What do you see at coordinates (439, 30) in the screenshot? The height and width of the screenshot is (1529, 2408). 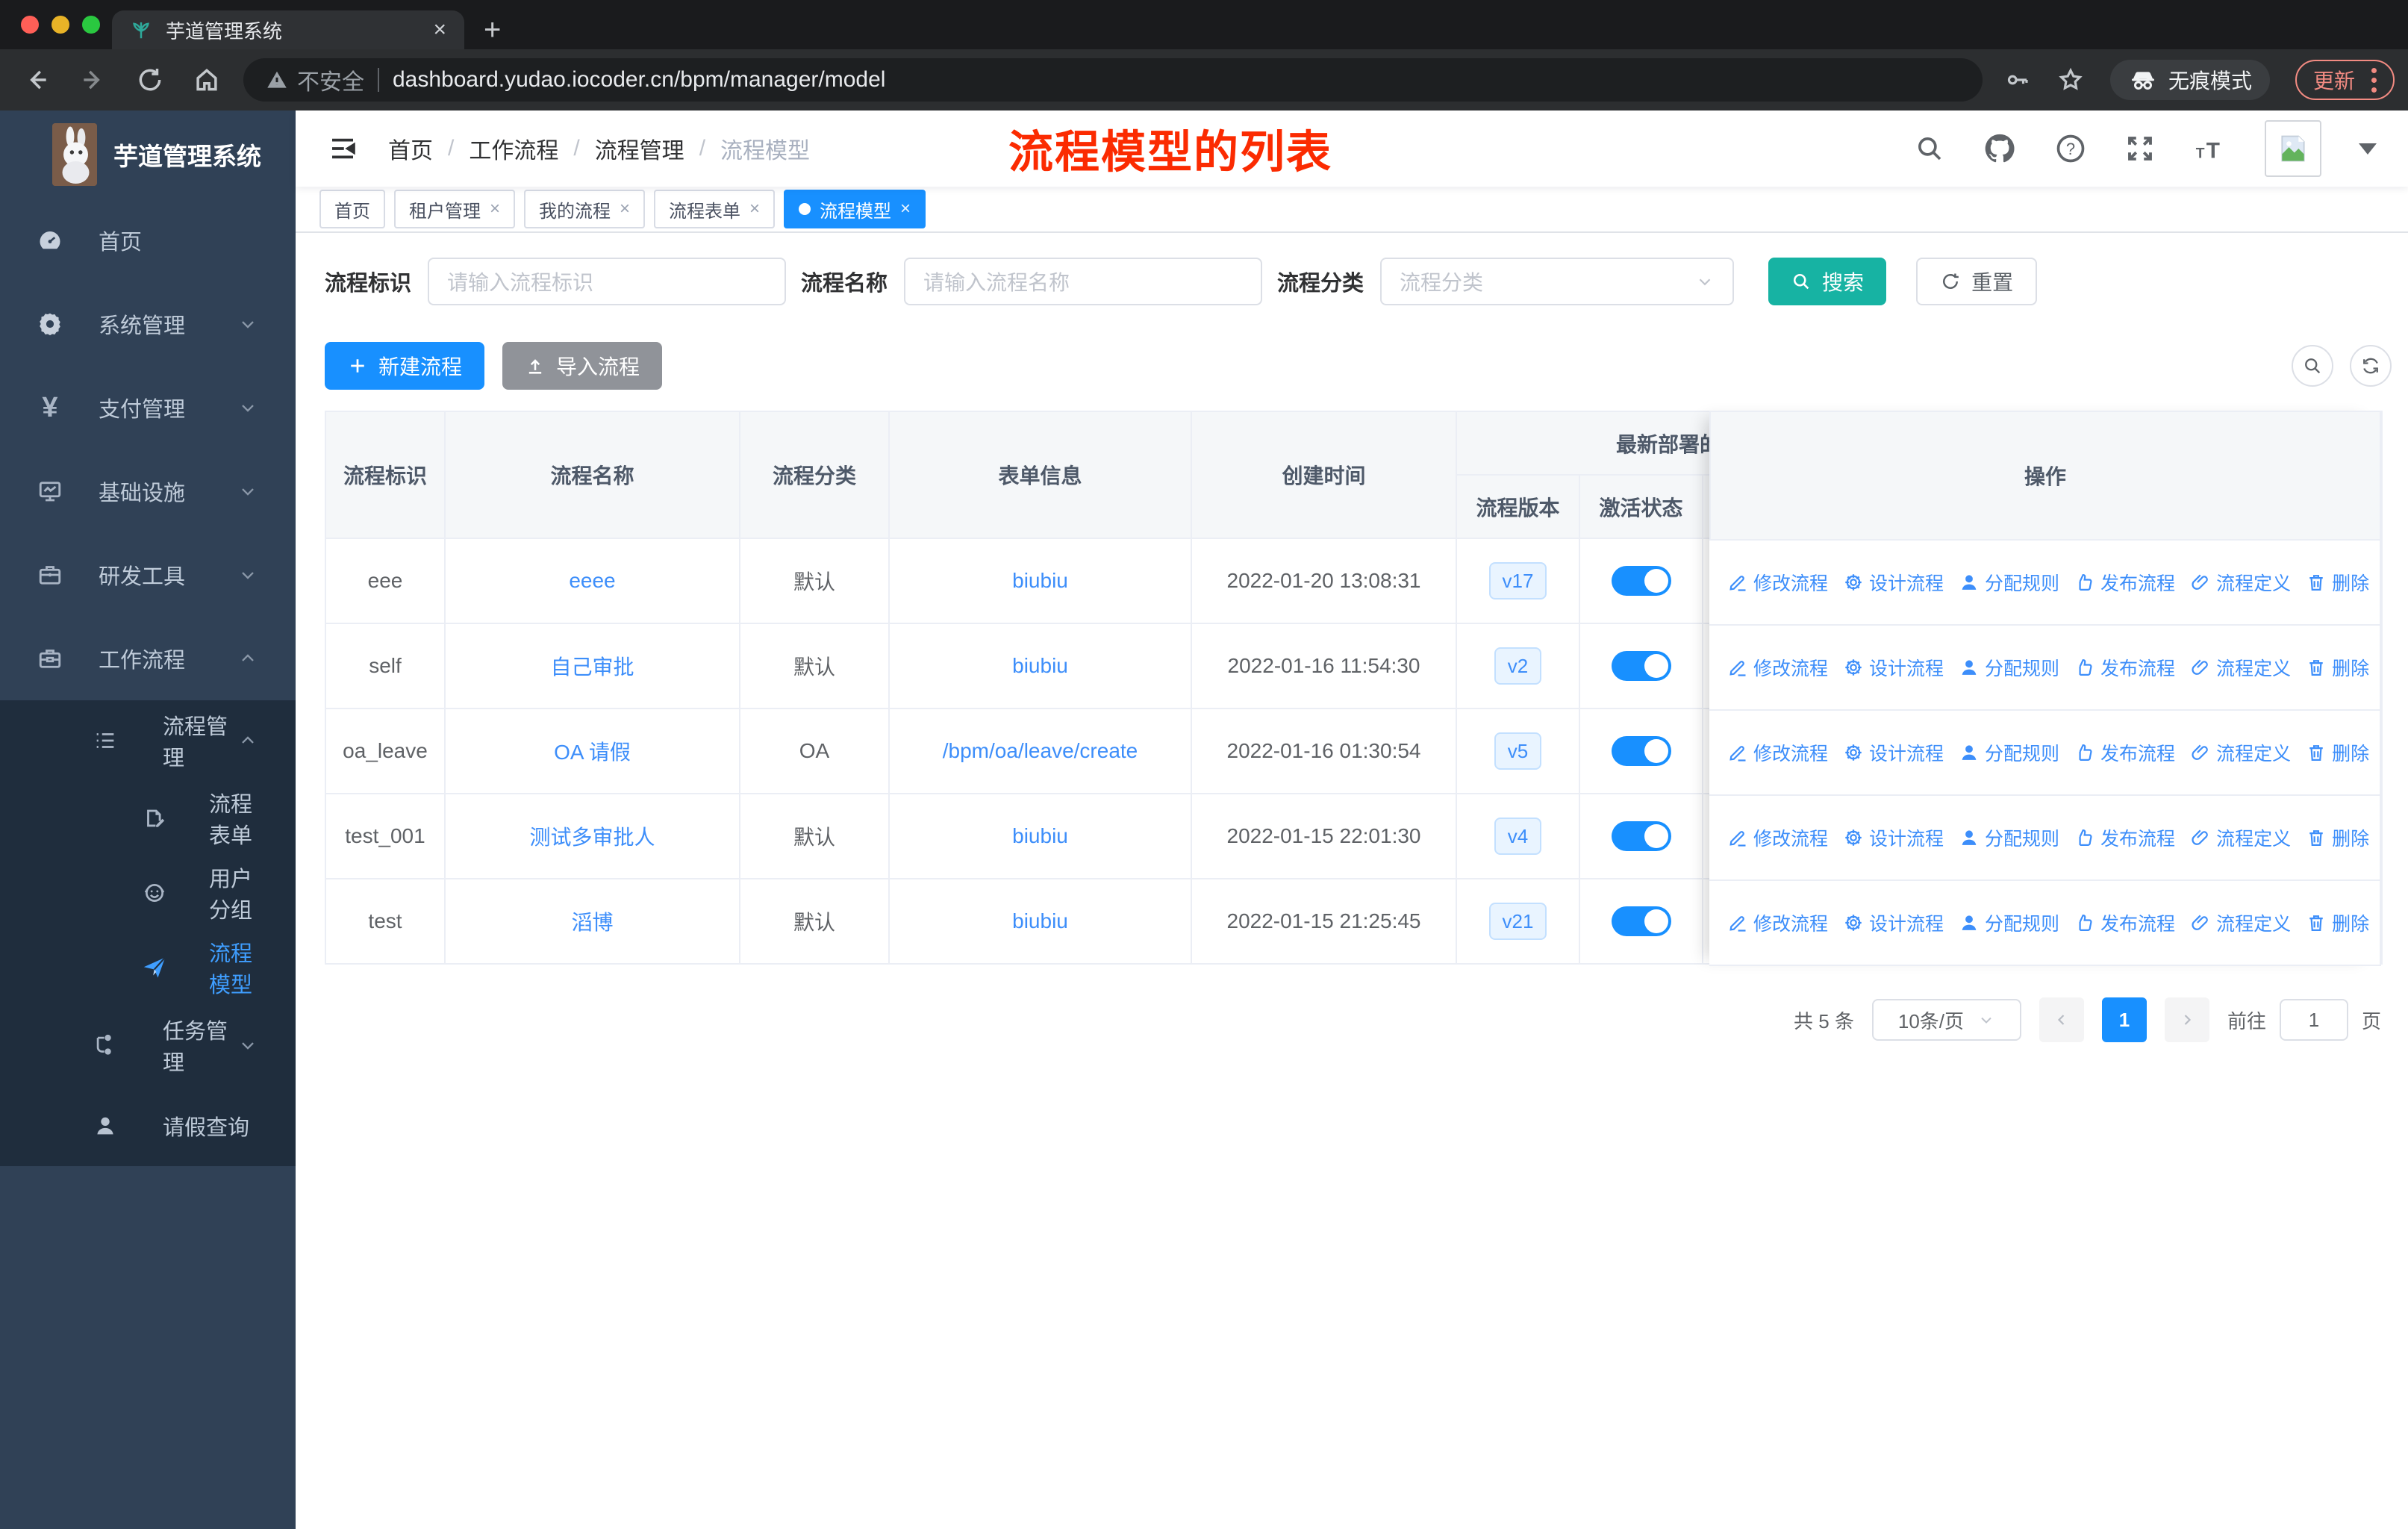 I see `tab-close-icon: ×` at bounding box center [439, 30].